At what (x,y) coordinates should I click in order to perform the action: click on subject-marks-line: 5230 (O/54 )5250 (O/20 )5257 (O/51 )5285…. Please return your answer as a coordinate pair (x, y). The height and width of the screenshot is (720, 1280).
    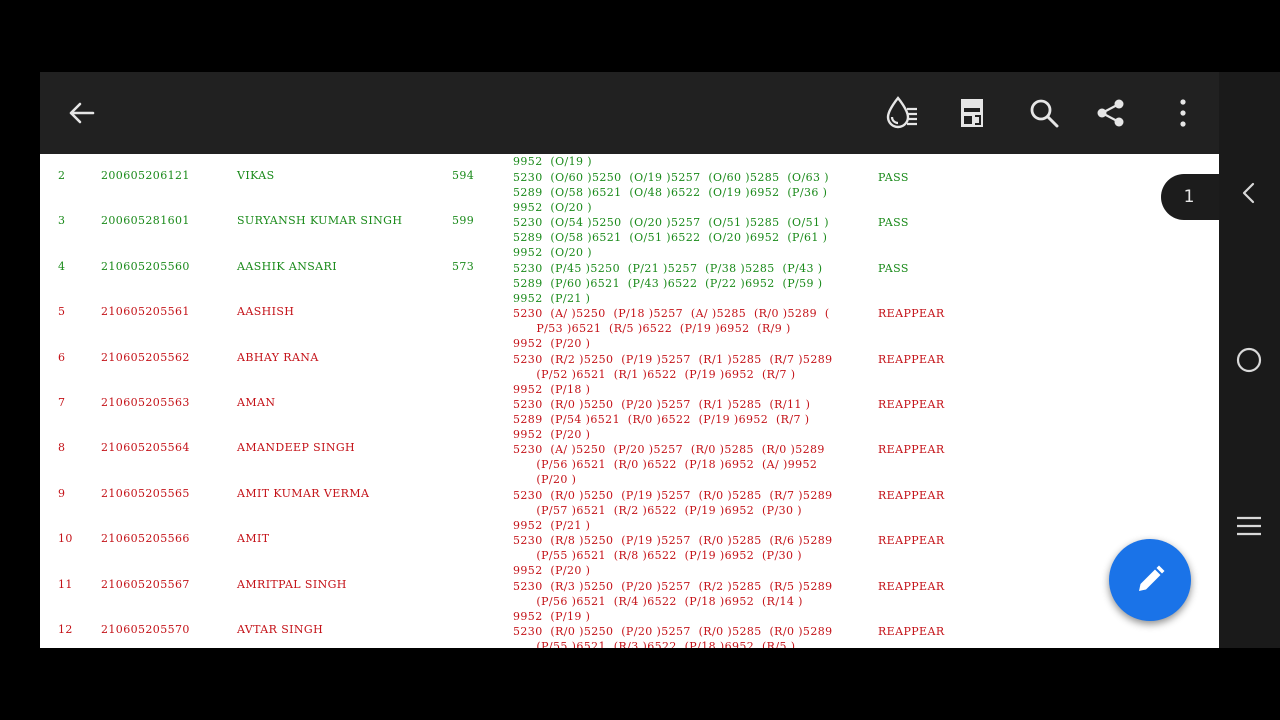
    Looking at the image, I should click on (671, 223).